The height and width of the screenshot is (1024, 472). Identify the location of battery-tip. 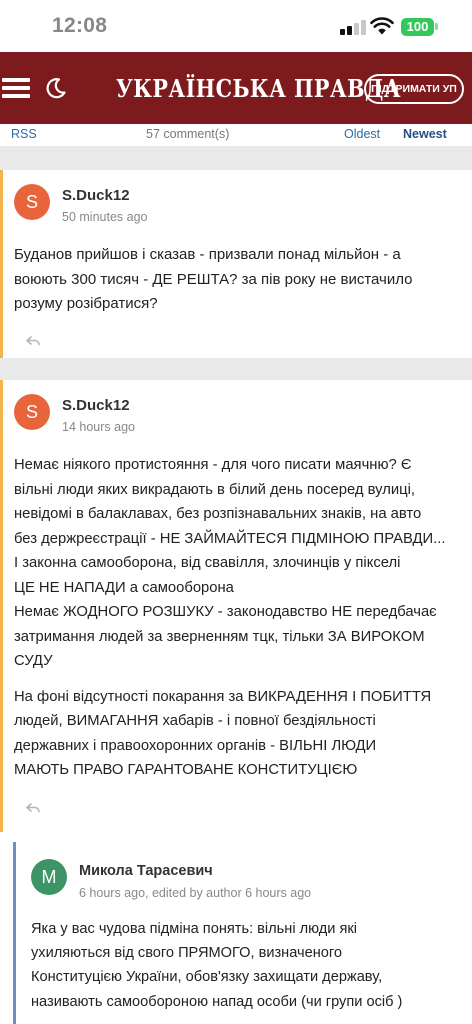
(436, 26).